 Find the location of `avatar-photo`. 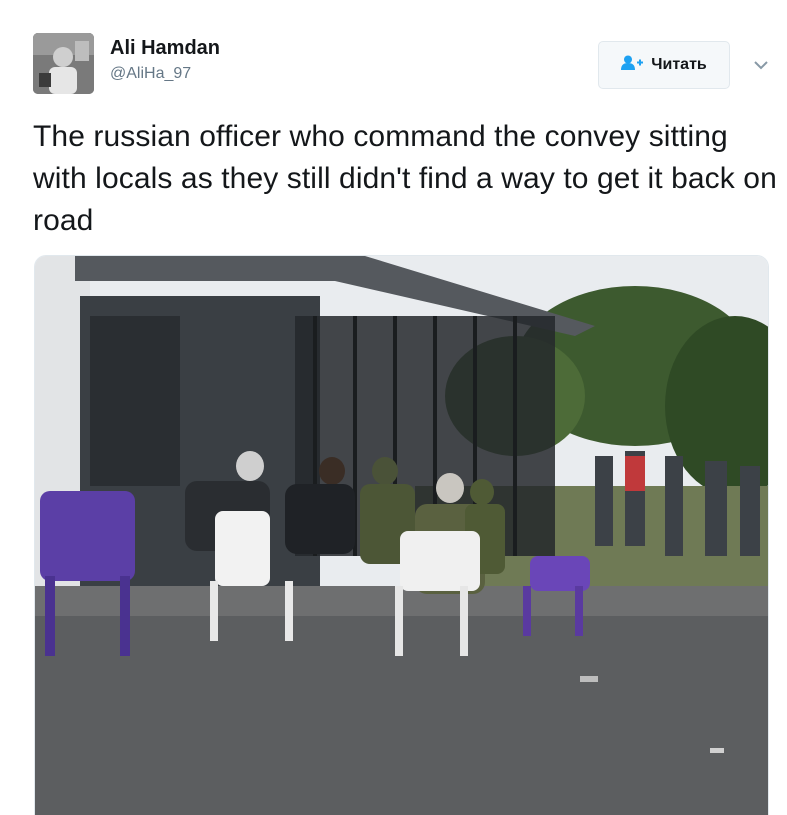

avatar-photo is located at coordinates (63, 63).